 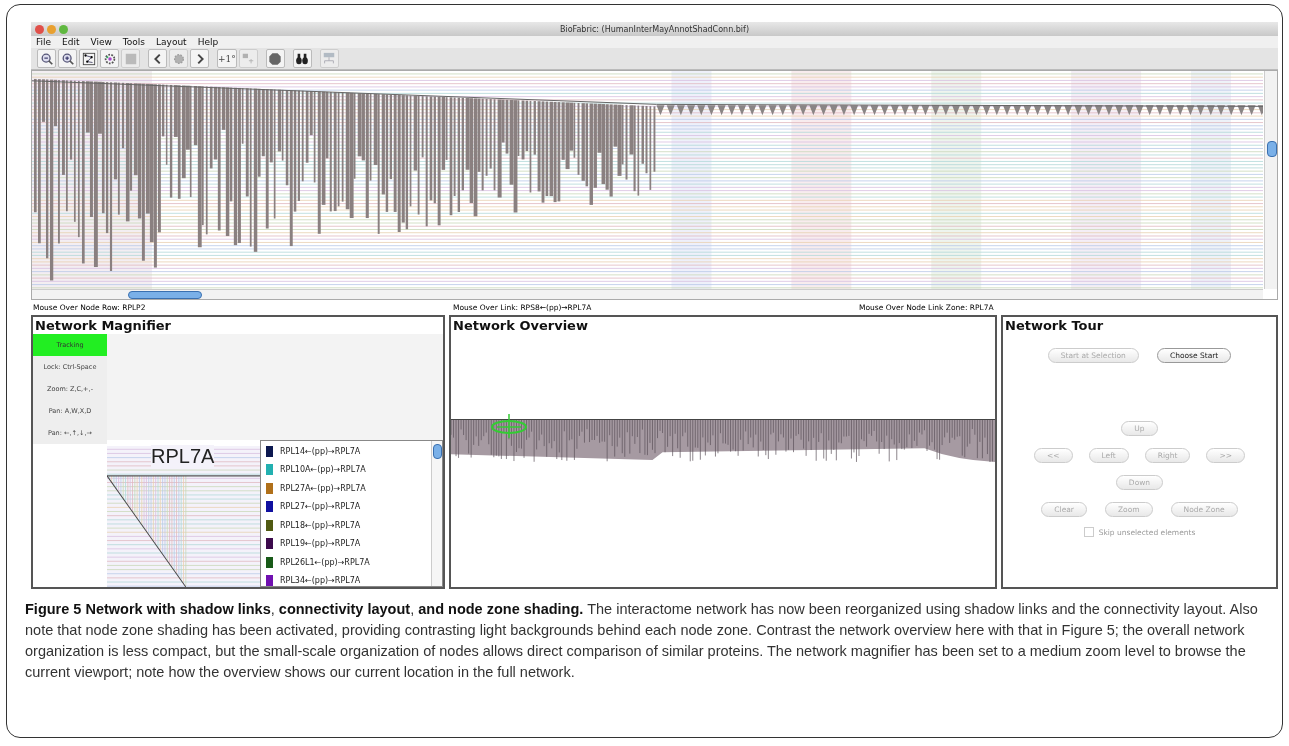 What do you see at coordinates (346, 580) in the screenshot?
I see `link-list-item: RPL34←(pp)→RPL7A` at bounding box center [346, 580].